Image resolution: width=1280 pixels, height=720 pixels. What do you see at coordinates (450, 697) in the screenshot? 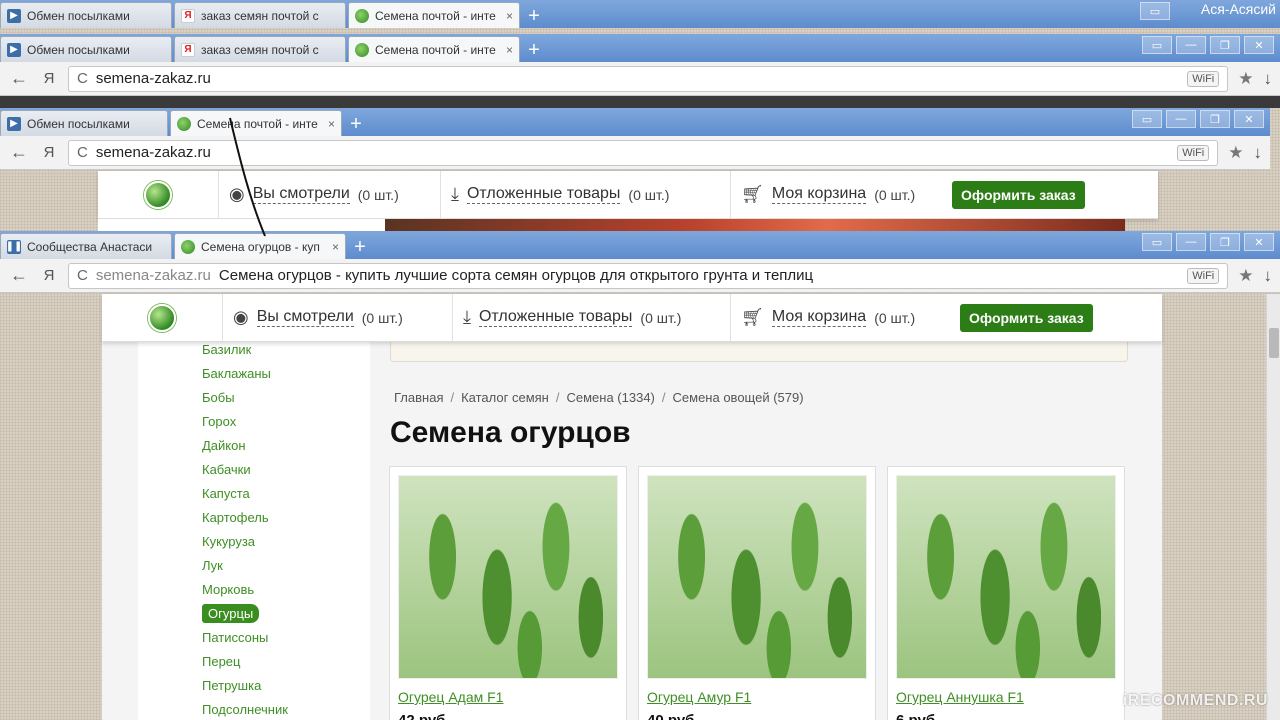
I see `product-name: Огурец Адам F1` at bounding box center [450, 697].